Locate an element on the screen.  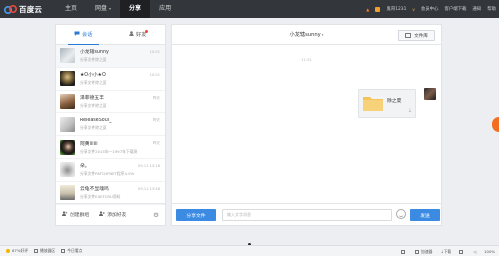
top-right-links: ▲ 鬼哥1231 v 会员中心 客户端下载 通知 帮助 is located at coordinates (428, 9).